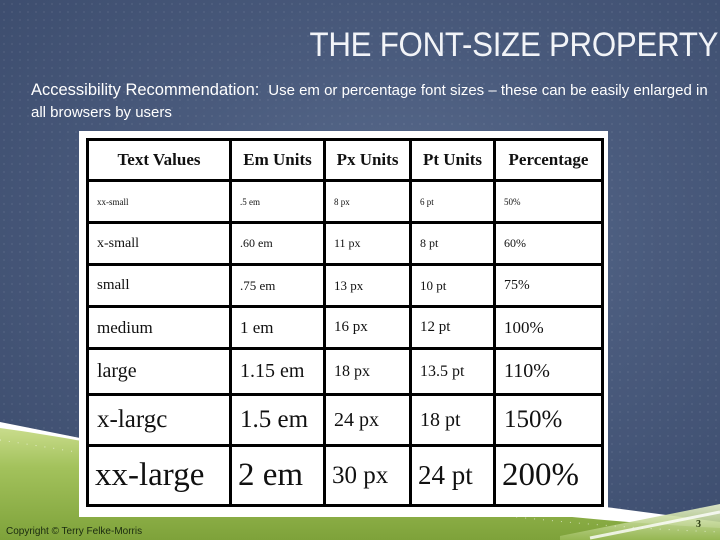 Image resolution: width=720 pixels, height=540 pixels. Describe the element at coordinates (452, 327) in the screenshot. I see `cell-pt: 12 pt` at that location.